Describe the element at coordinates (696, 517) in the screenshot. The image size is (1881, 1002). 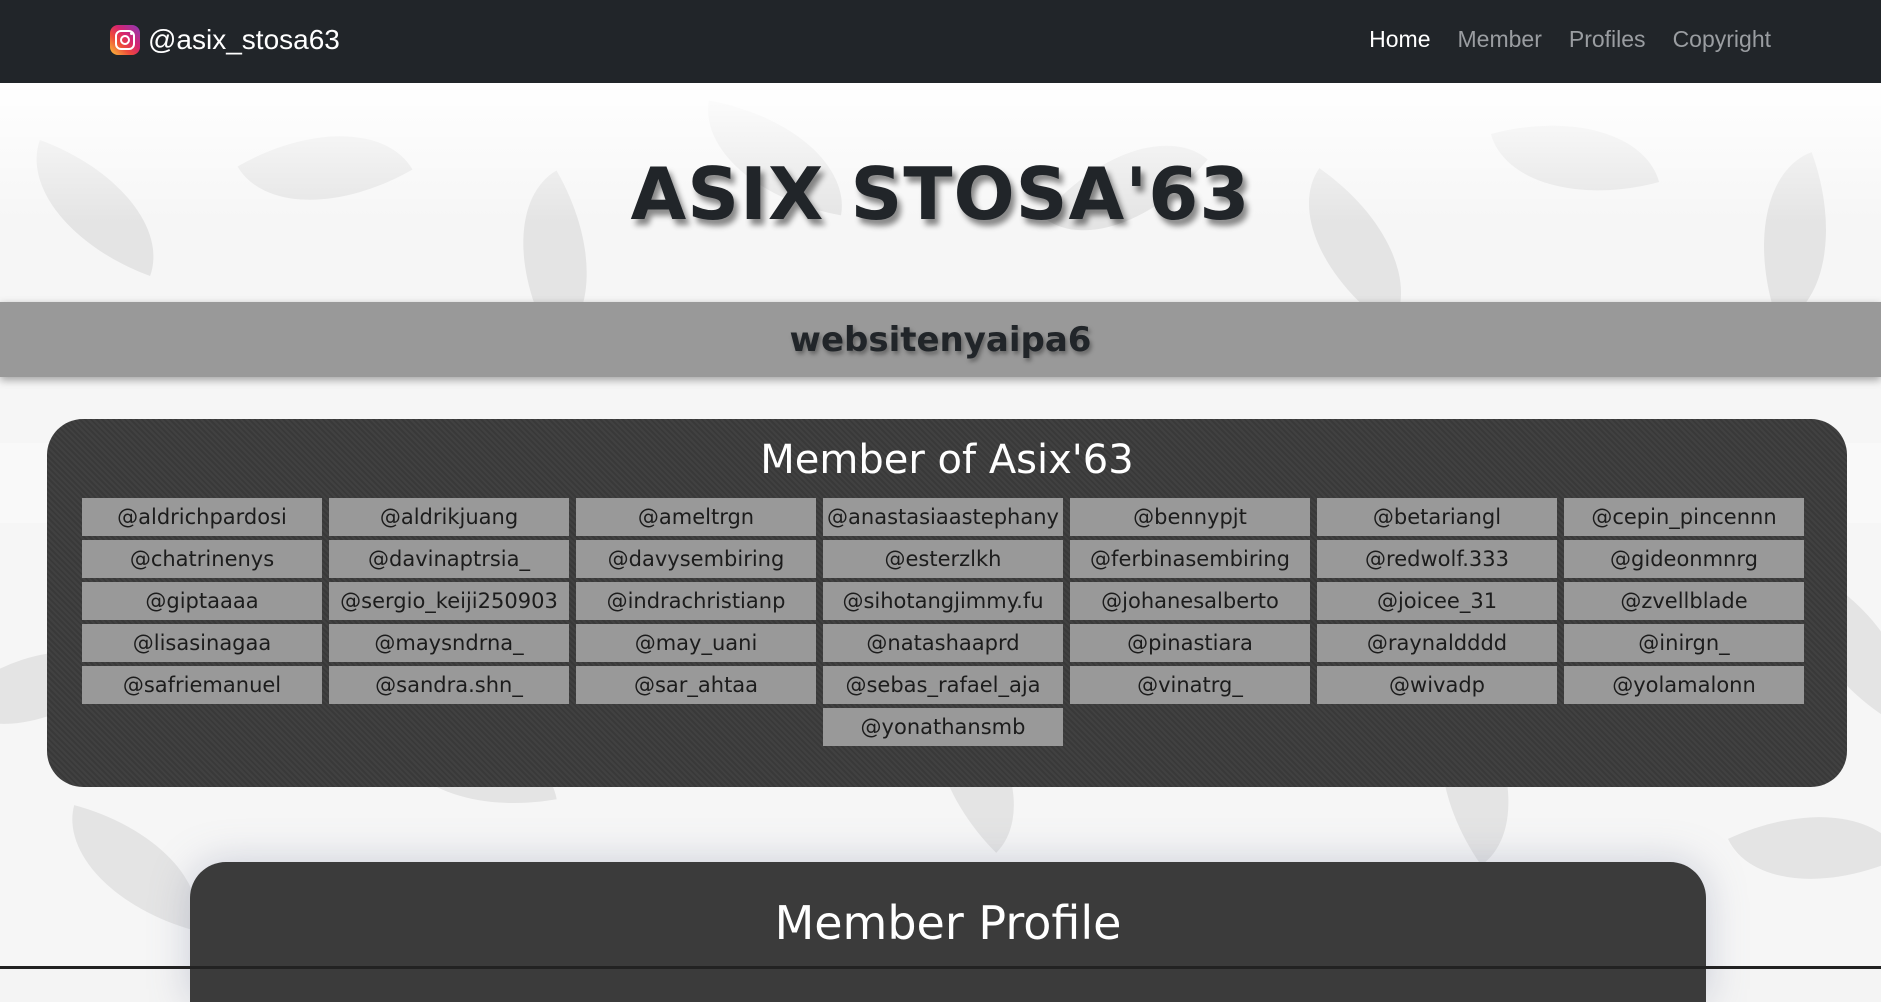
I see `member-handle: @ameltrgn` at that location.